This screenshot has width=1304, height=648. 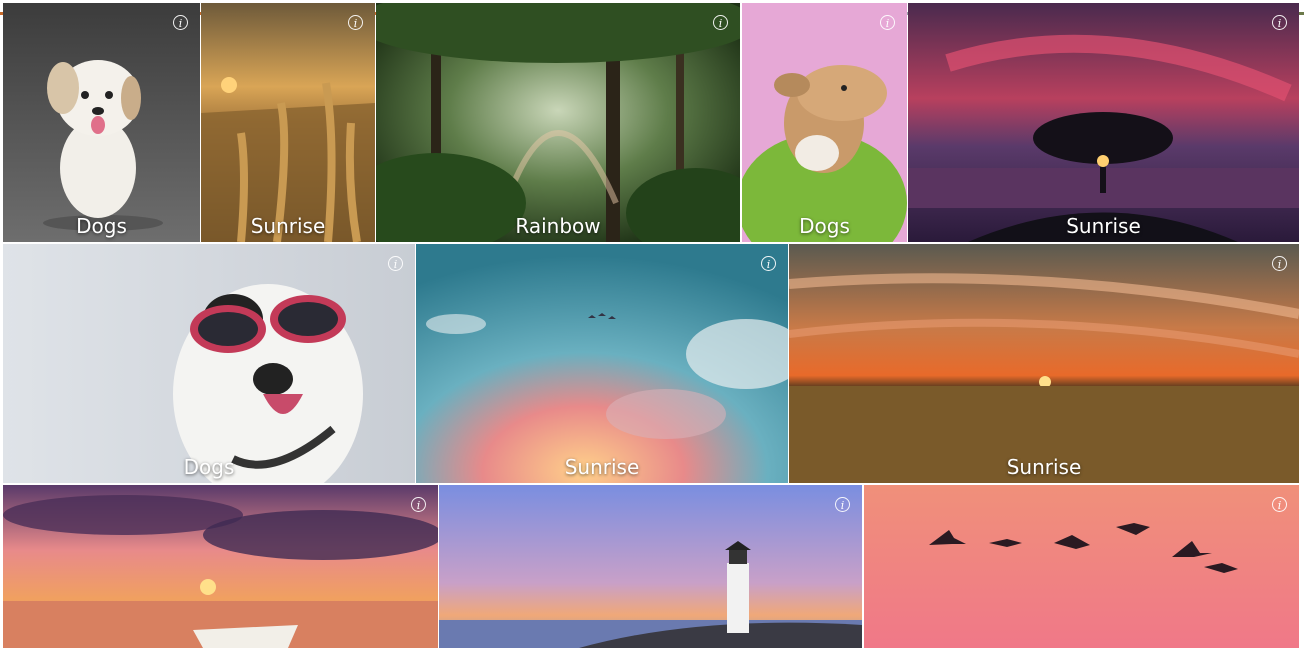 I want to click on photo-tile-birds-pink: i, so click(x=1081, y=566).